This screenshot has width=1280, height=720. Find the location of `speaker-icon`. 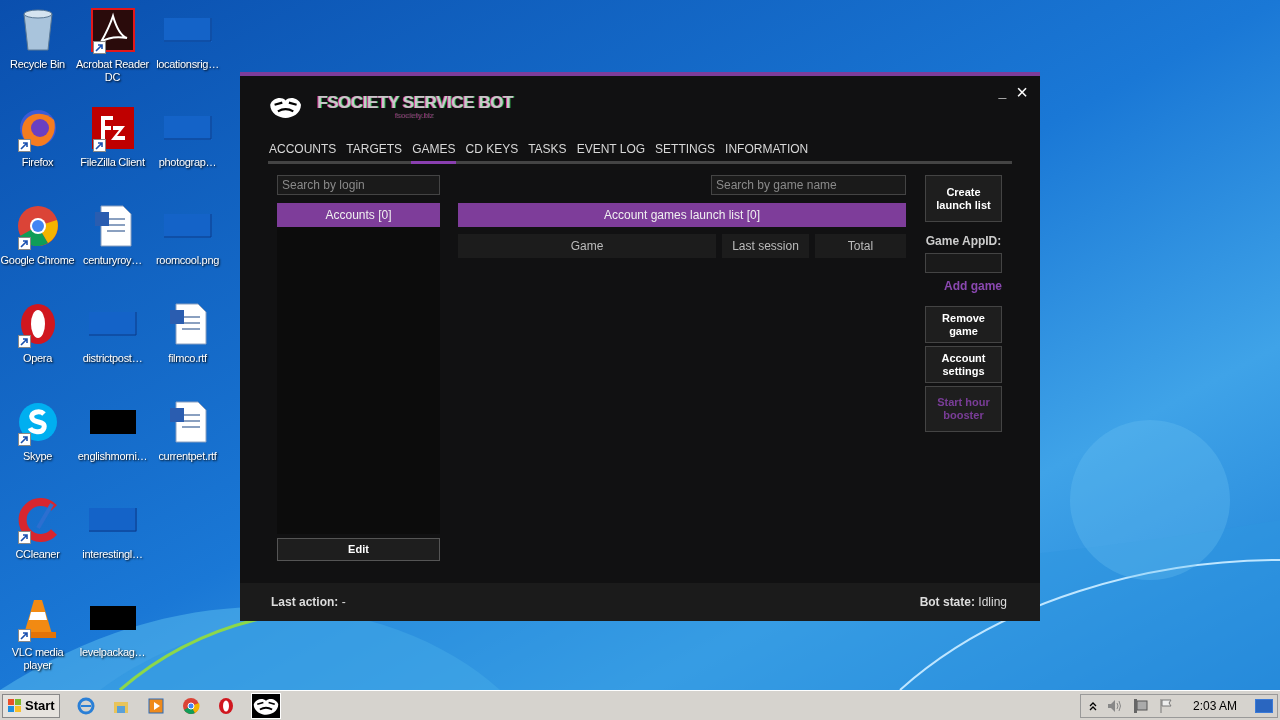

speaker-icon is located at coordinates (1114, 705).